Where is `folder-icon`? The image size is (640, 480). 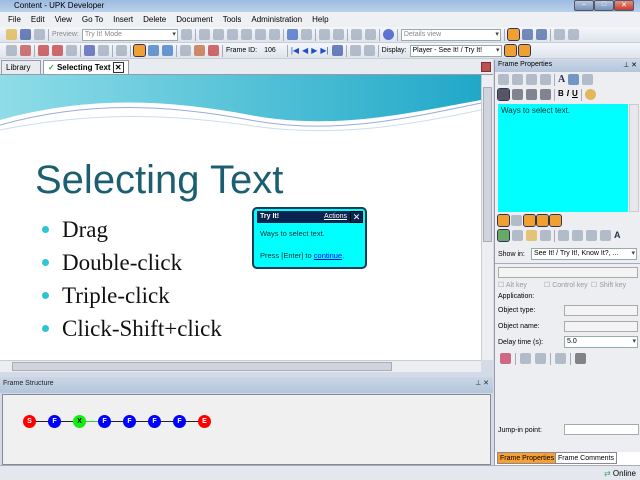
folder-icon is located at coordinates (531, 235).